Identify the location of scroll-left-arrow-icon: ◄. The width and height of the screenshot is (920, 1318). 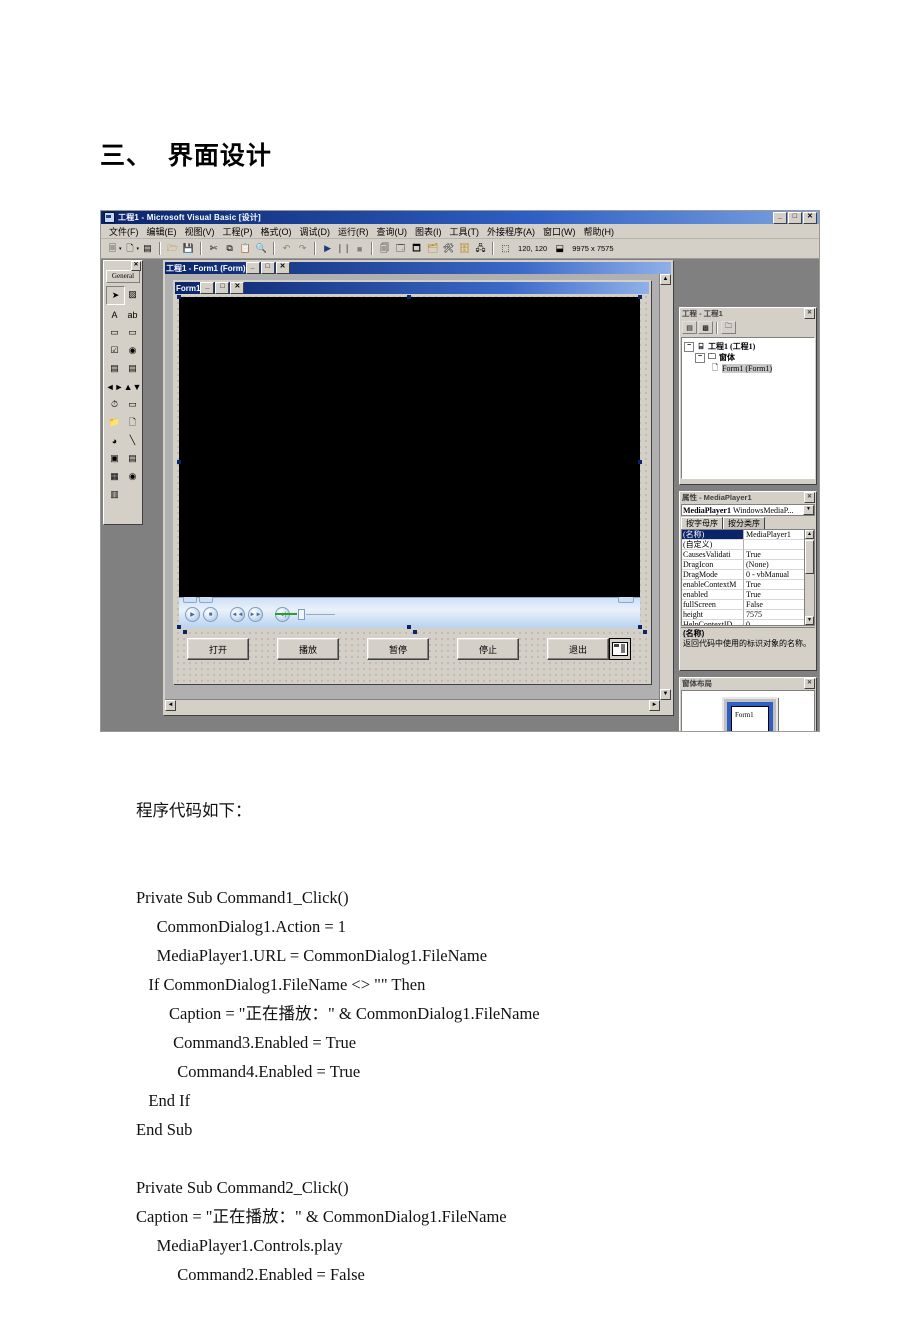
(170, 705).